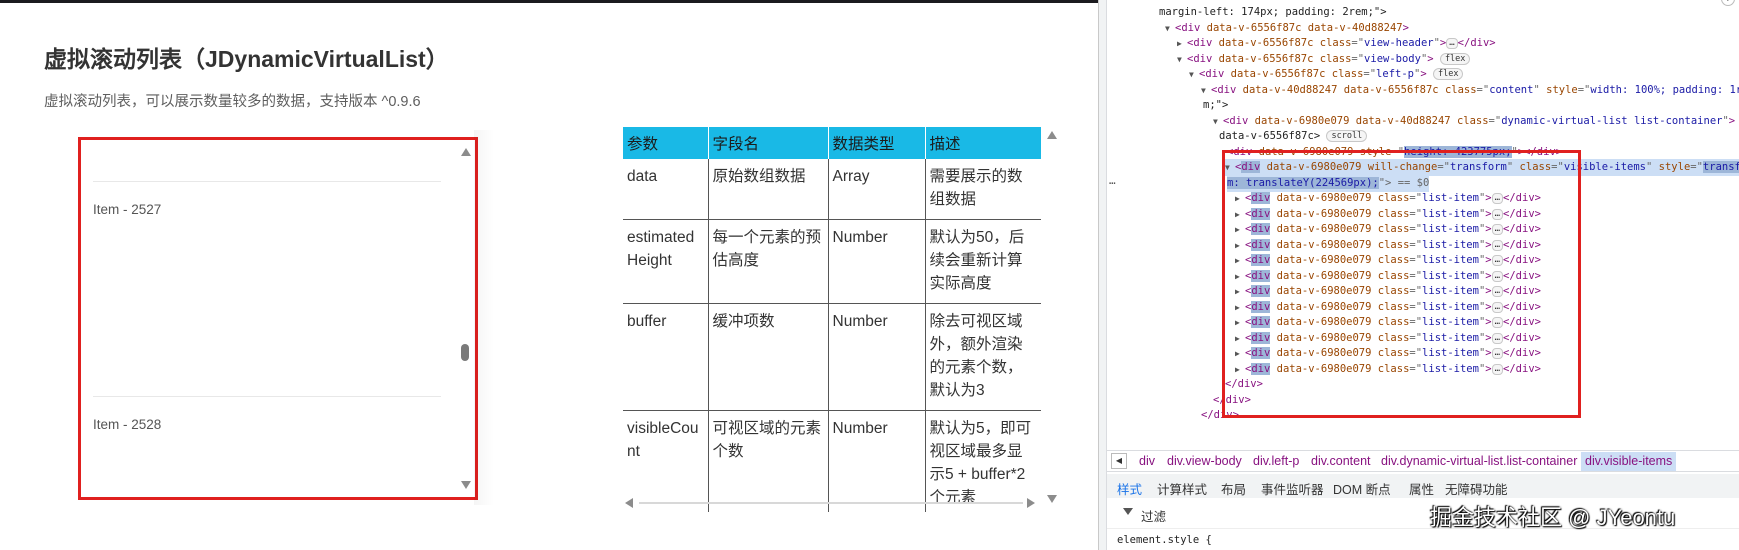 The image size is (1739, 550). Describe the element at coordinates (1720, 167) in the screenshot. I see `dom-attr-value: transfor` at that location.